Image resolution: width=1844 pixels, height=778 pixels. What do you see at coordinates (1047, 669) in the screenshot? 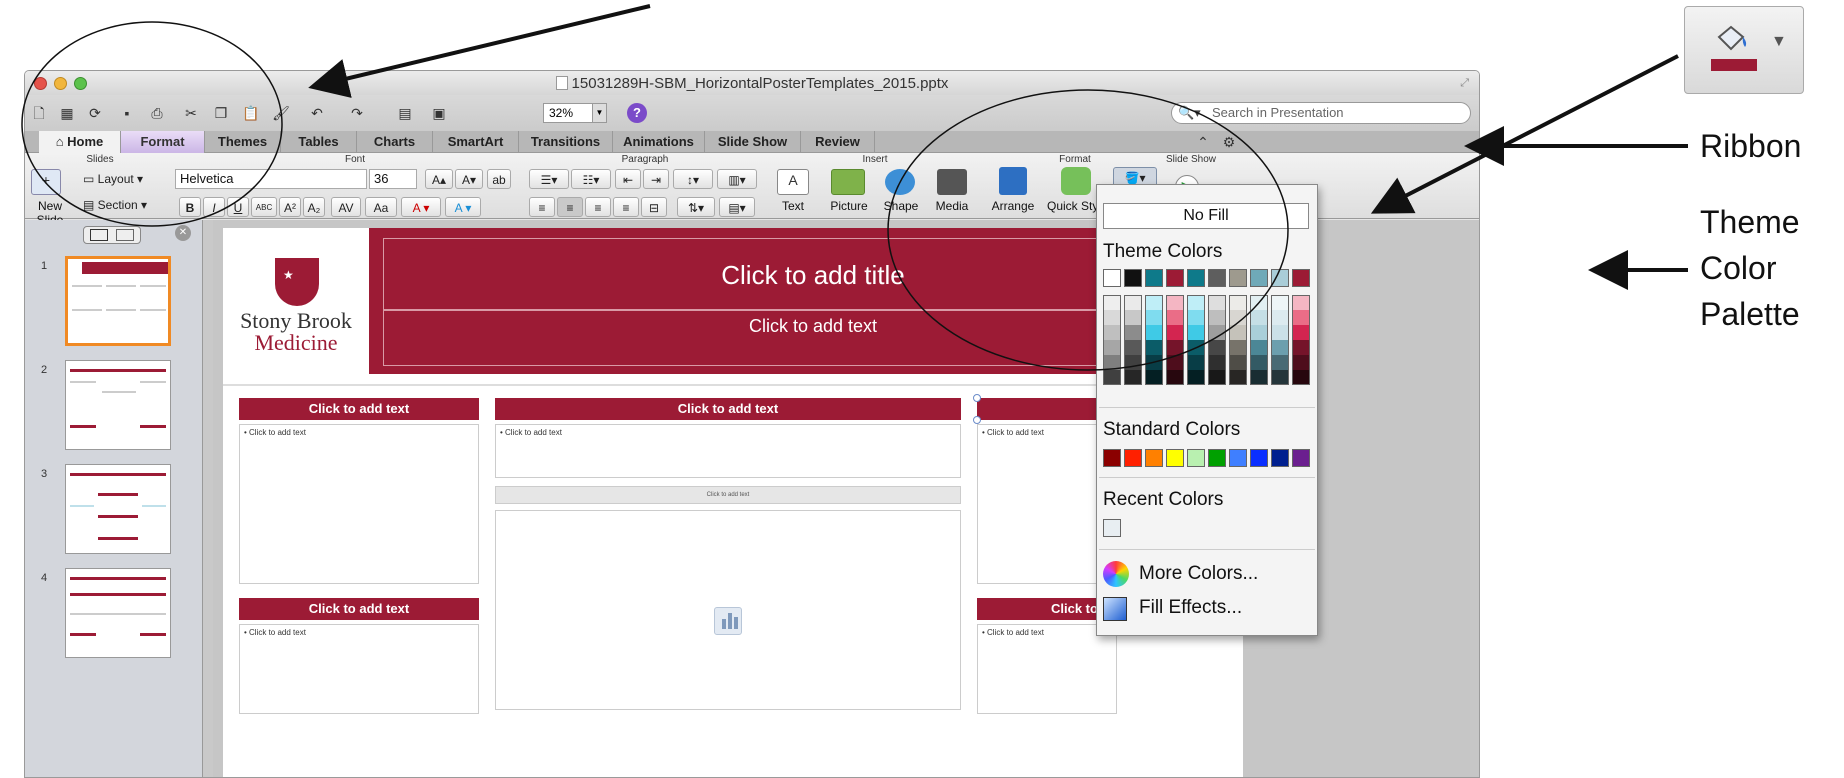
I see `text-box-right-2: • Click to add text` at bounding box center [1047, 669].